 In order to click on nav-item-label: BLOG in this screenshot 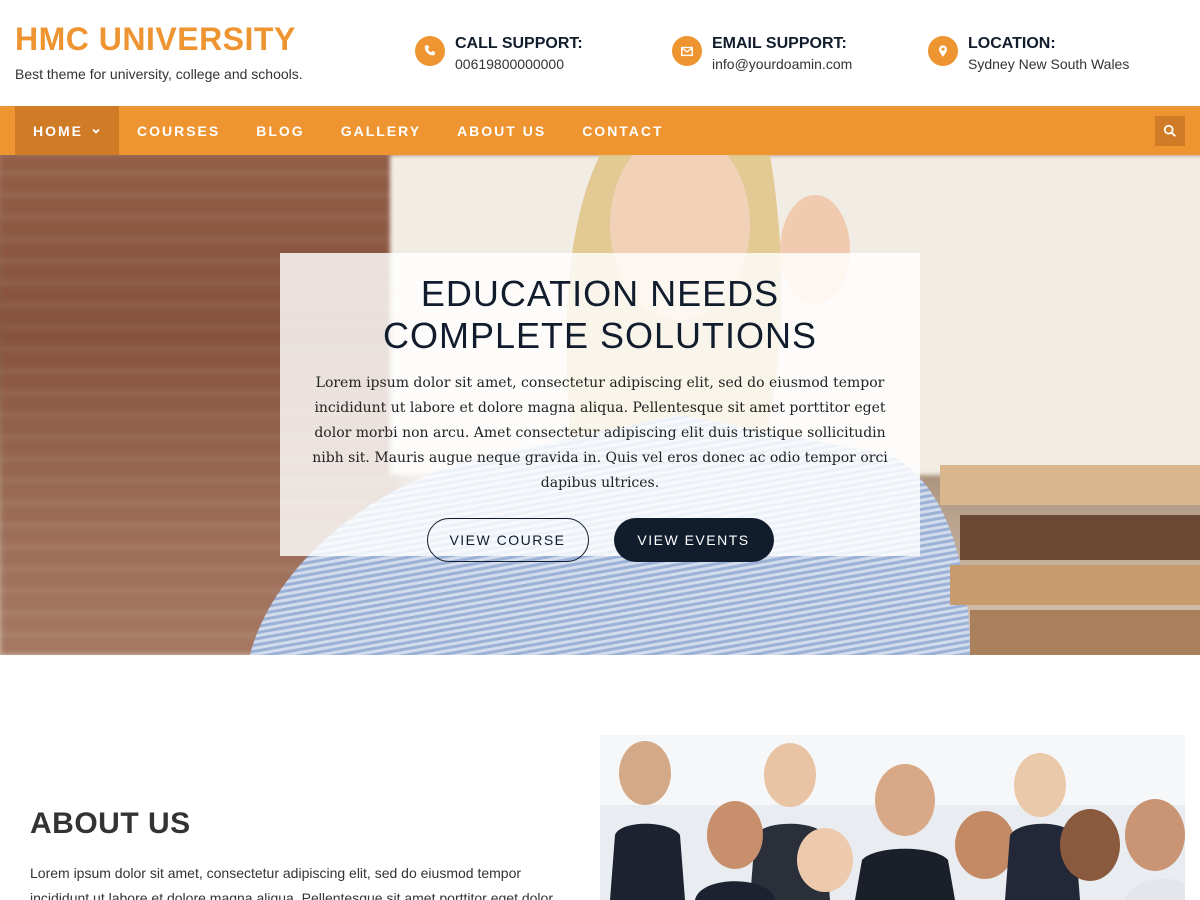, I will do `click(280, 130)`.